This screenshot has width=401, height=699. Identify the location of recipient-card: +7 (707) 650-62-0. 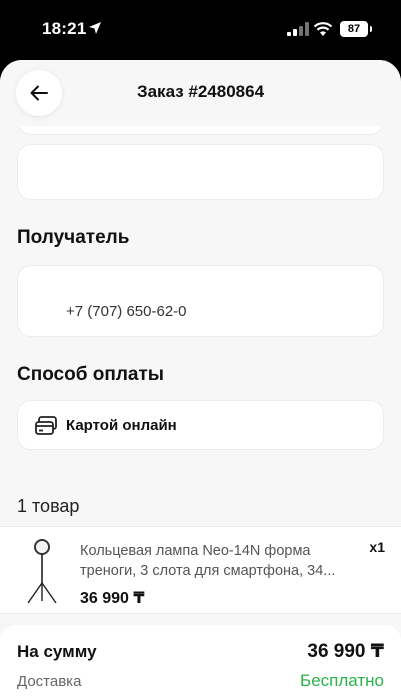
(200, 301).